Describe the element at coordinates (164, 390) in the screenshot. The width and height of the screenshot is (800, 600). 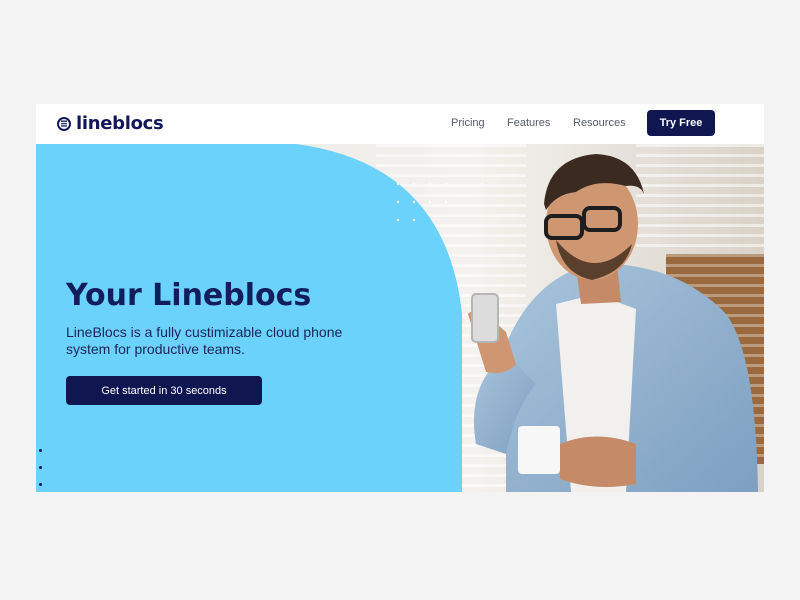
I see `get-started-button: Get started in 30 seconds` at that location.